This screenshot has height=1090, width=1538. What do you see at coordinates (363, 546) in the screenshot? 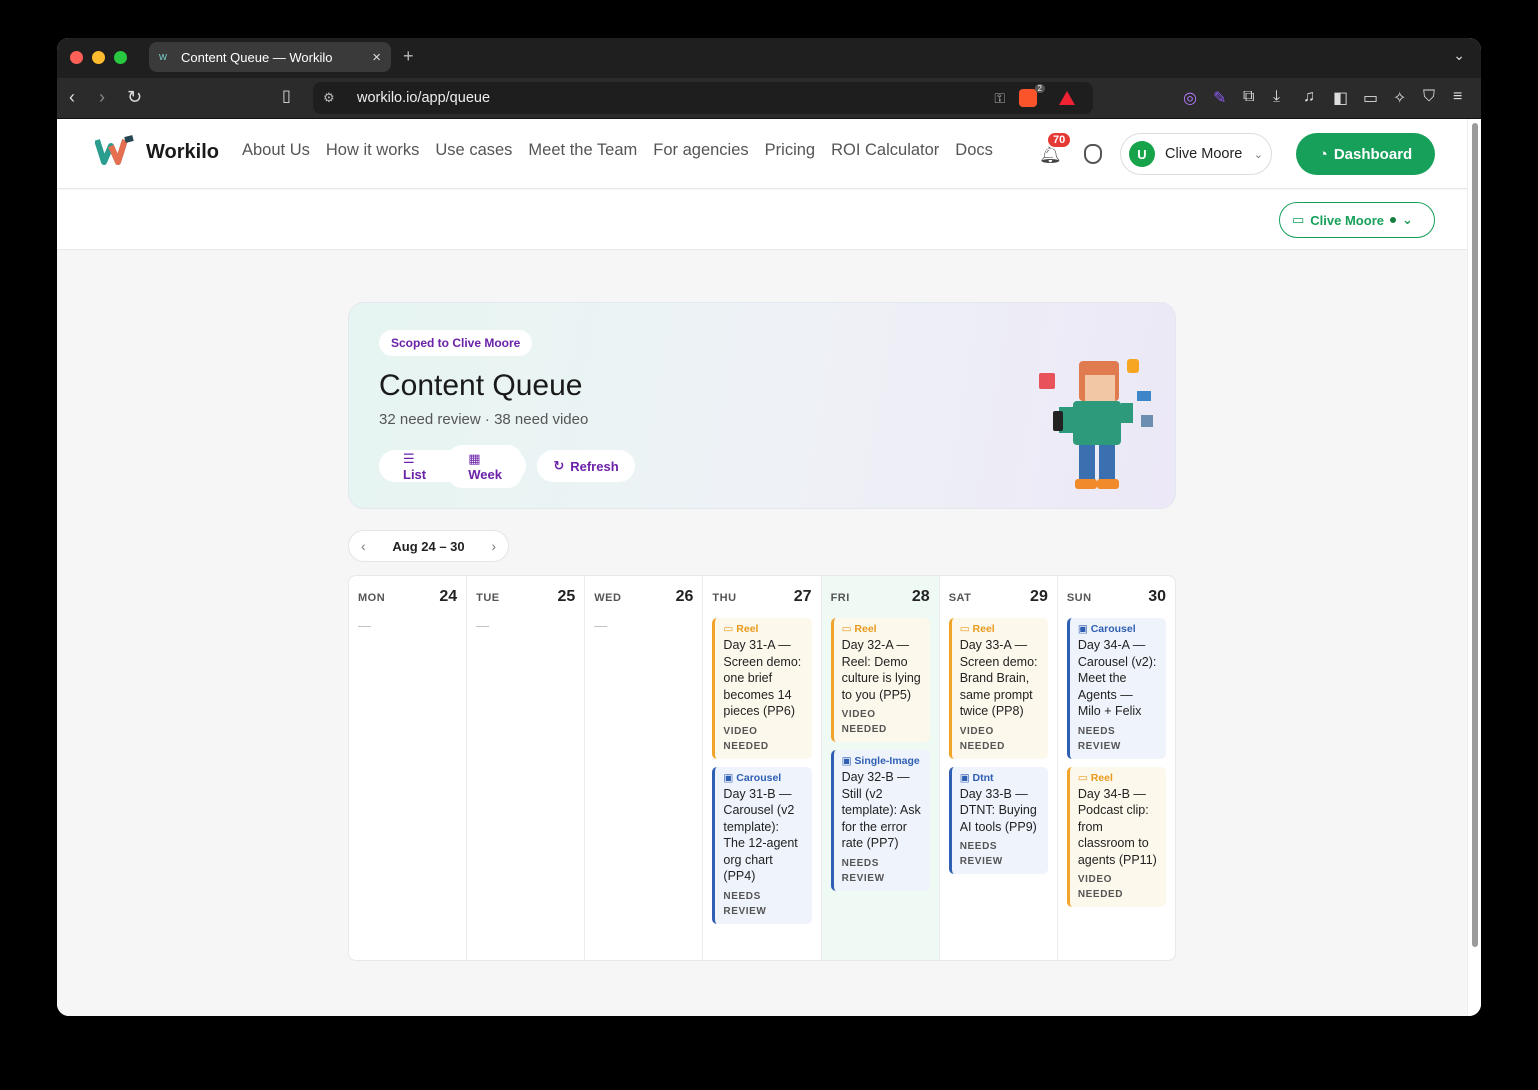
I see `previous-week-chevron-icon: ‹` at bounding box center [363, 546].